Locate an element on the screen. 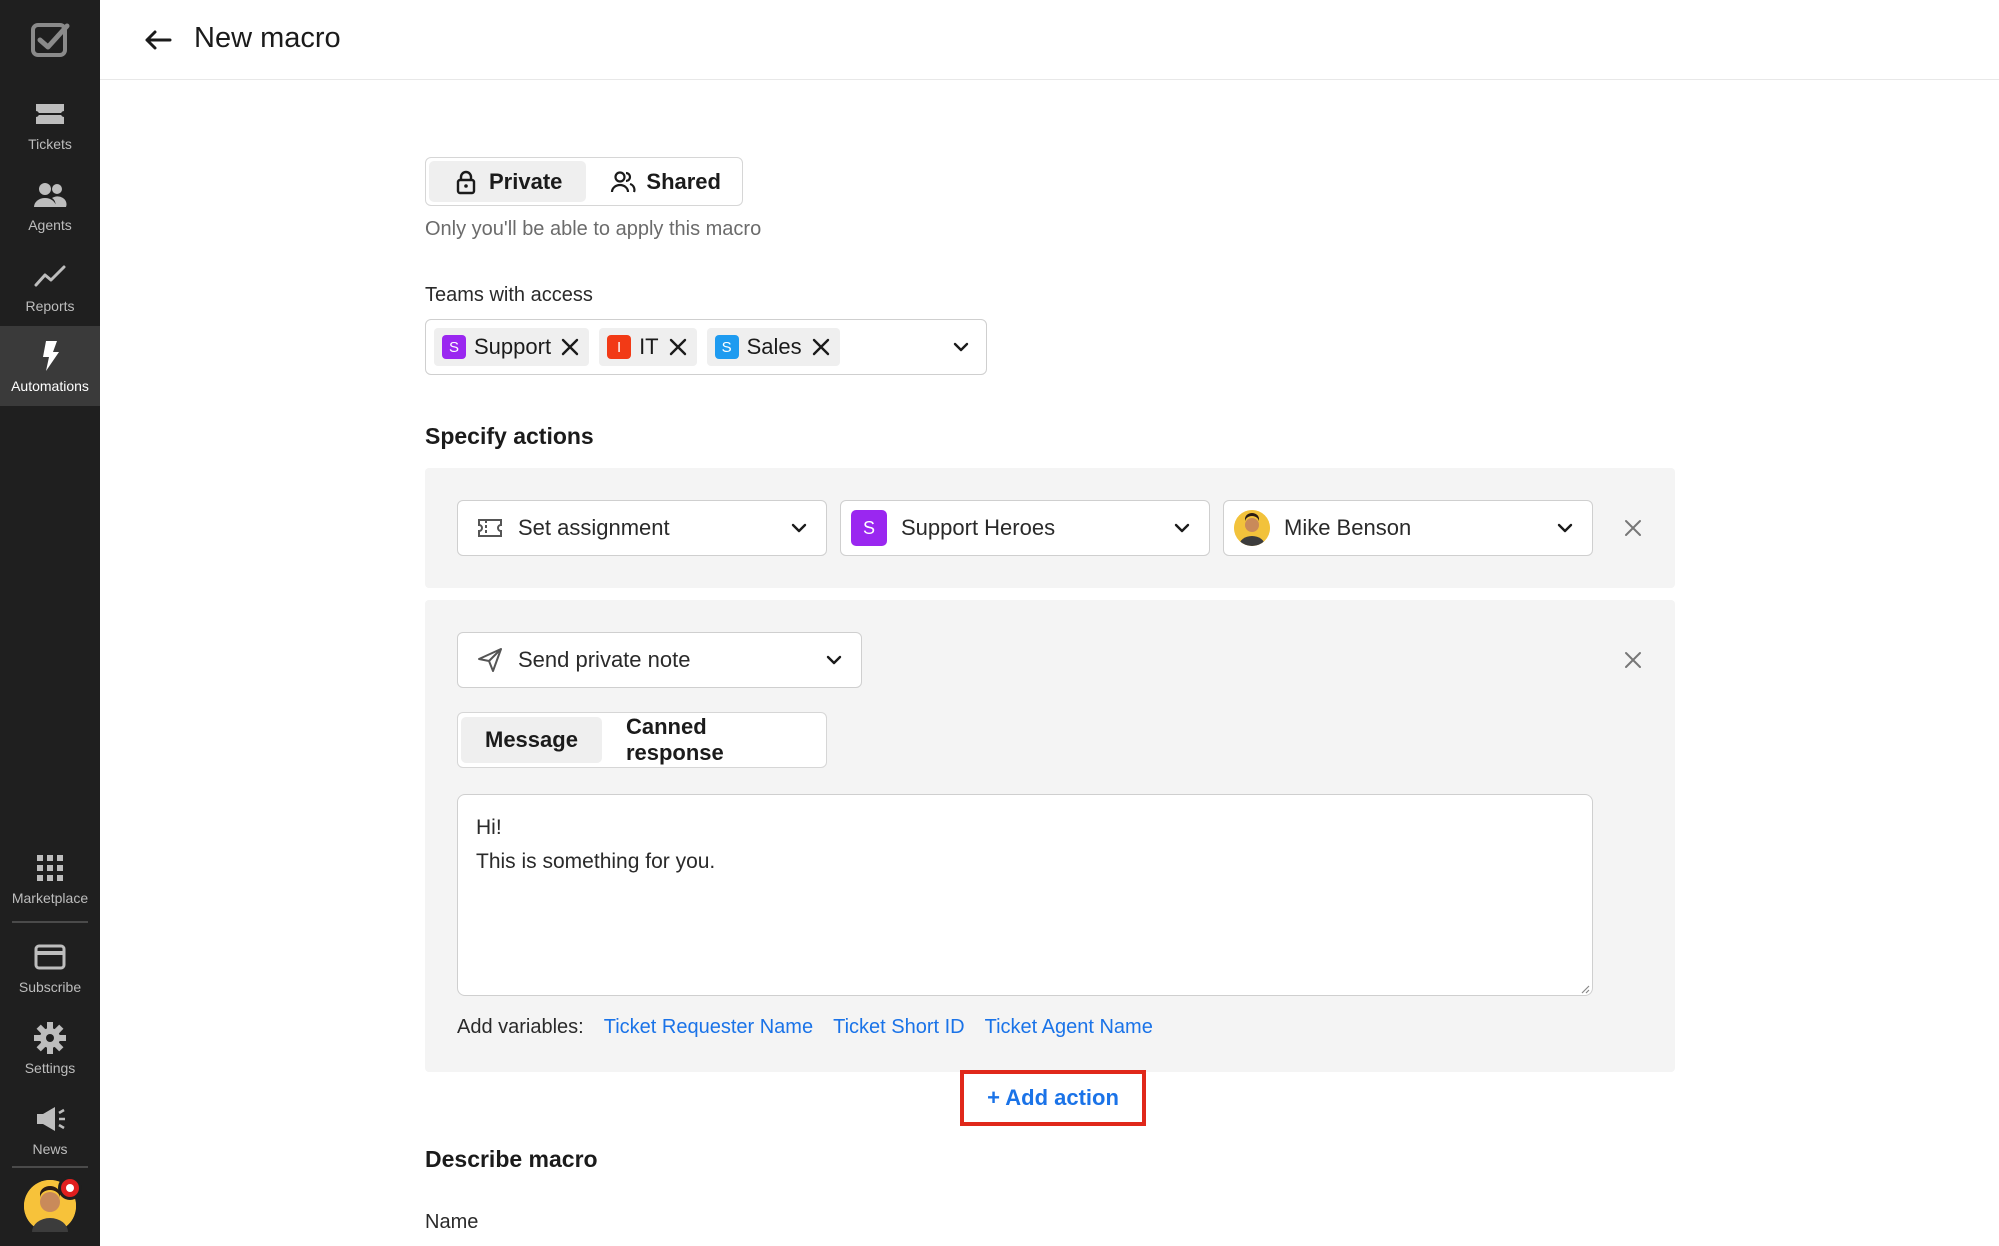 Image resolution: width=1999 pixels, height=1246 pixels. note-source-tabs: Message Canned response is located at coordinates (642, 740).